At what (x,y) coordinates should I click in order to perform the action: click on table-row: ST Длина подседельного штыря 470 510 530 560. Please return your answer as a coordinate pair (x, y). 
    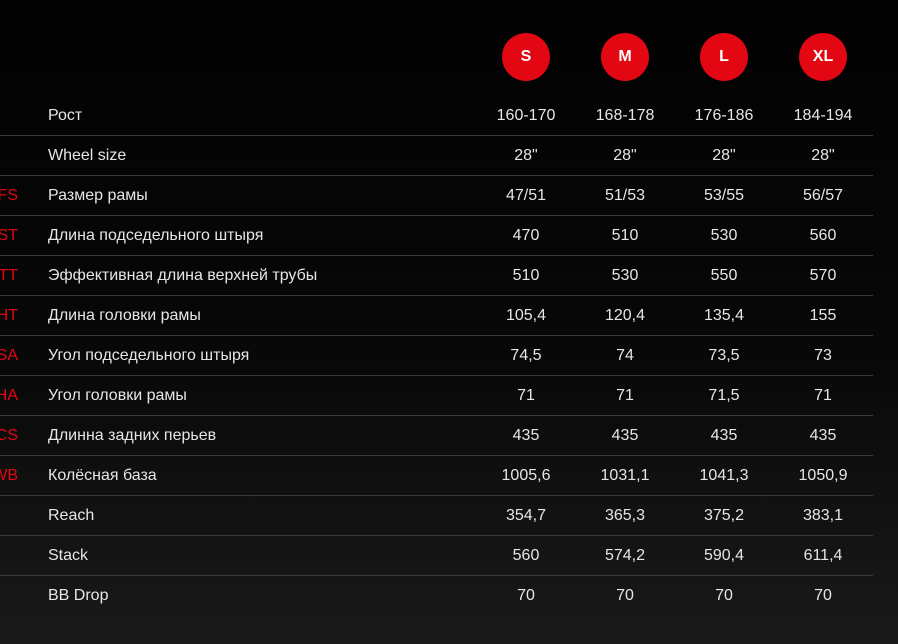
    Looking at the image, I should click on (436, 236).